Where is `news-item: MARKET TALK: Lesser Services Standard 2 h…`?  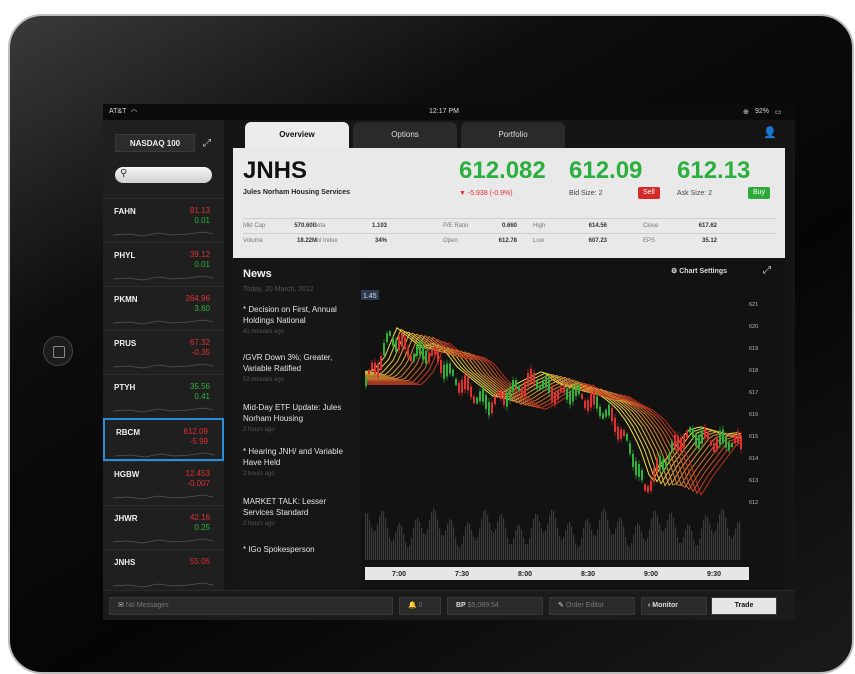
news-item: MARKET TALK: Lesser Services Standard 2 h… is located at coordinates (300, 513).